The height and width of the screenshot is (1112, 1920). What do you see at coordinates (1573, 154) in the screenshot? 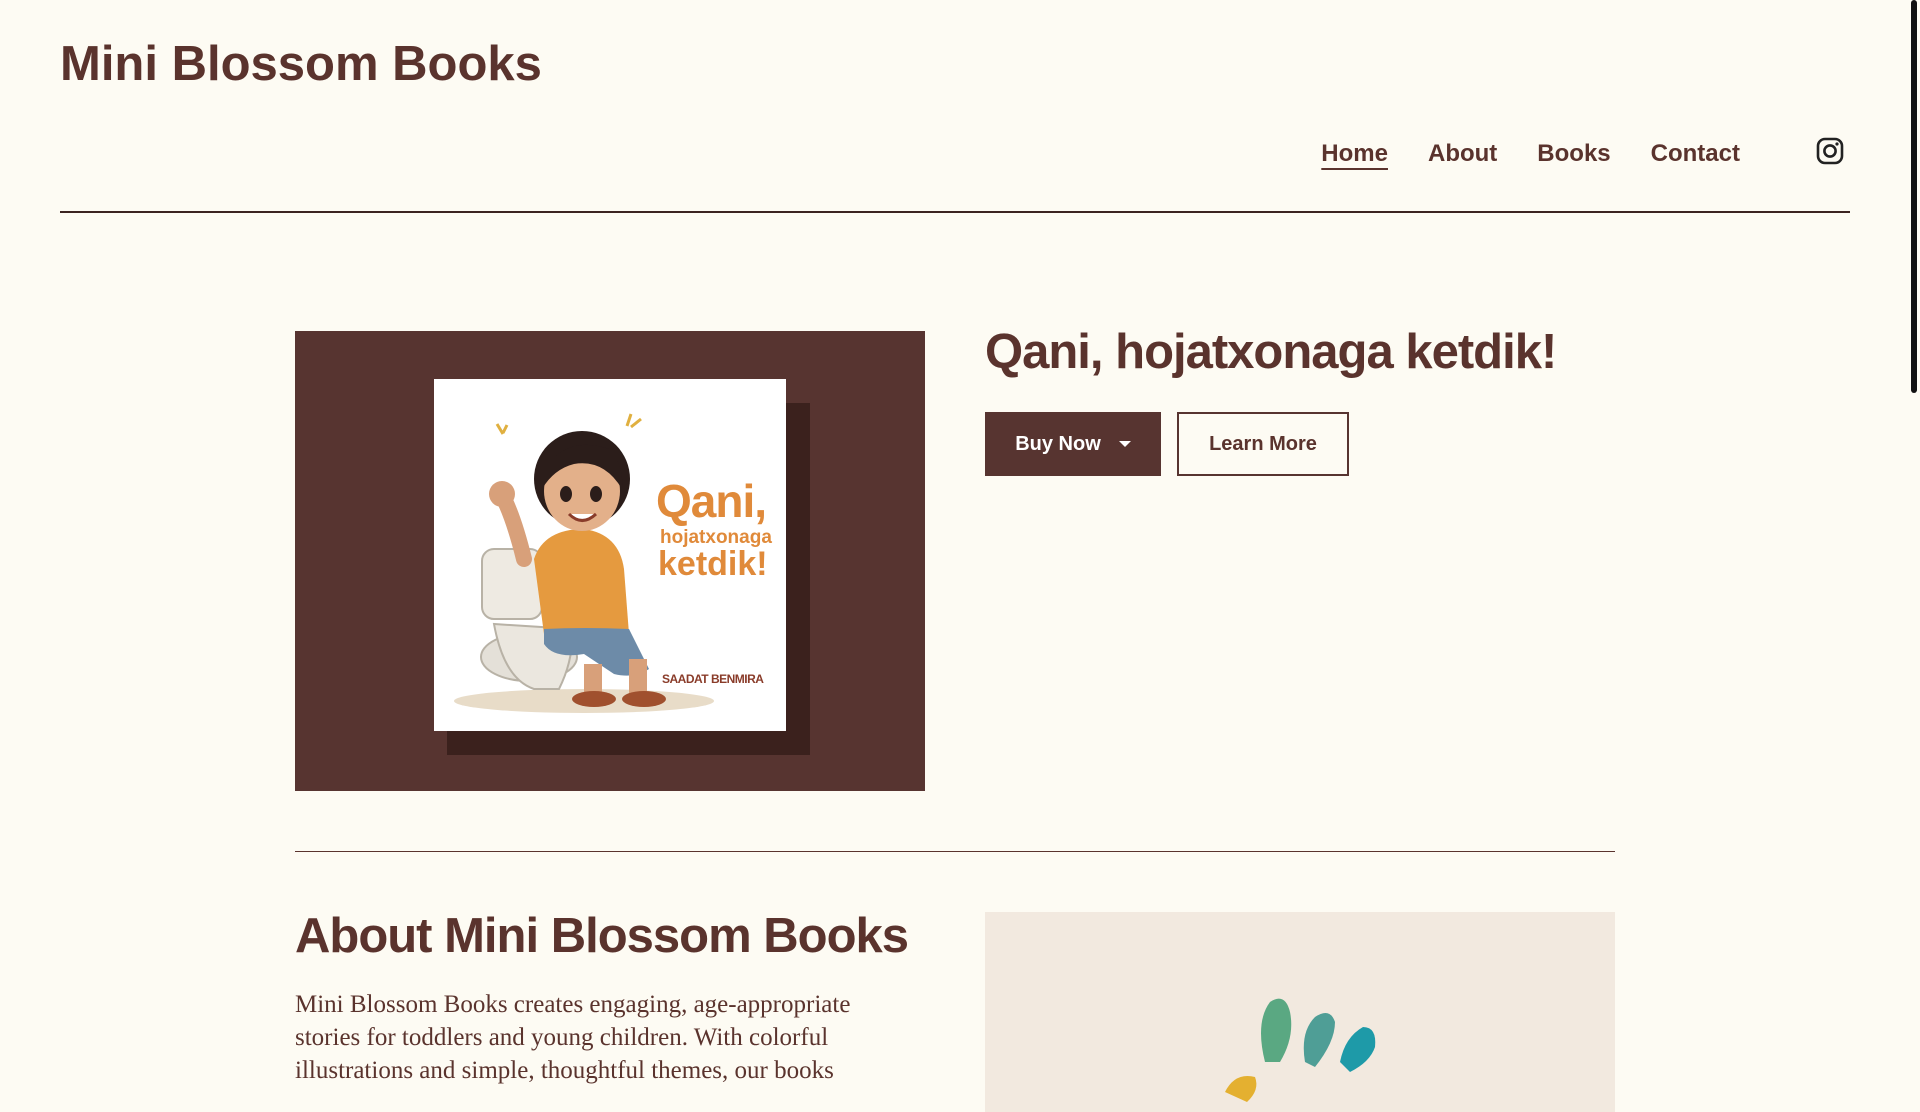
I see `nav-books: Books` at bounding box center [1573, 154].